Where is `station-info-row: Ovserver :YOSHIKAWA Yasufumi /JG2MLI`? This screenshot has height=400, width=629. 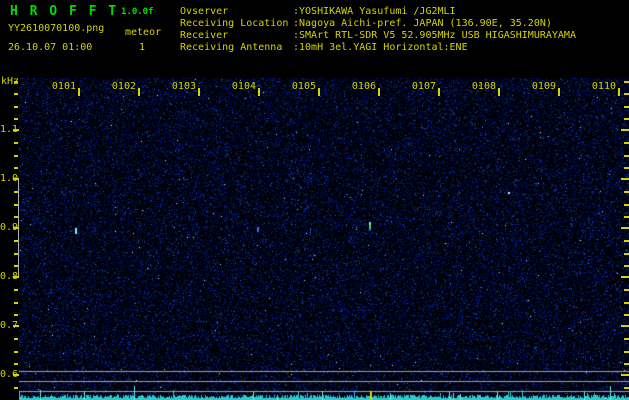
station-info-row: Ovserver :YOSHIKAWA Yasufumi /JG2MLI is located at coordinates (378, 12).